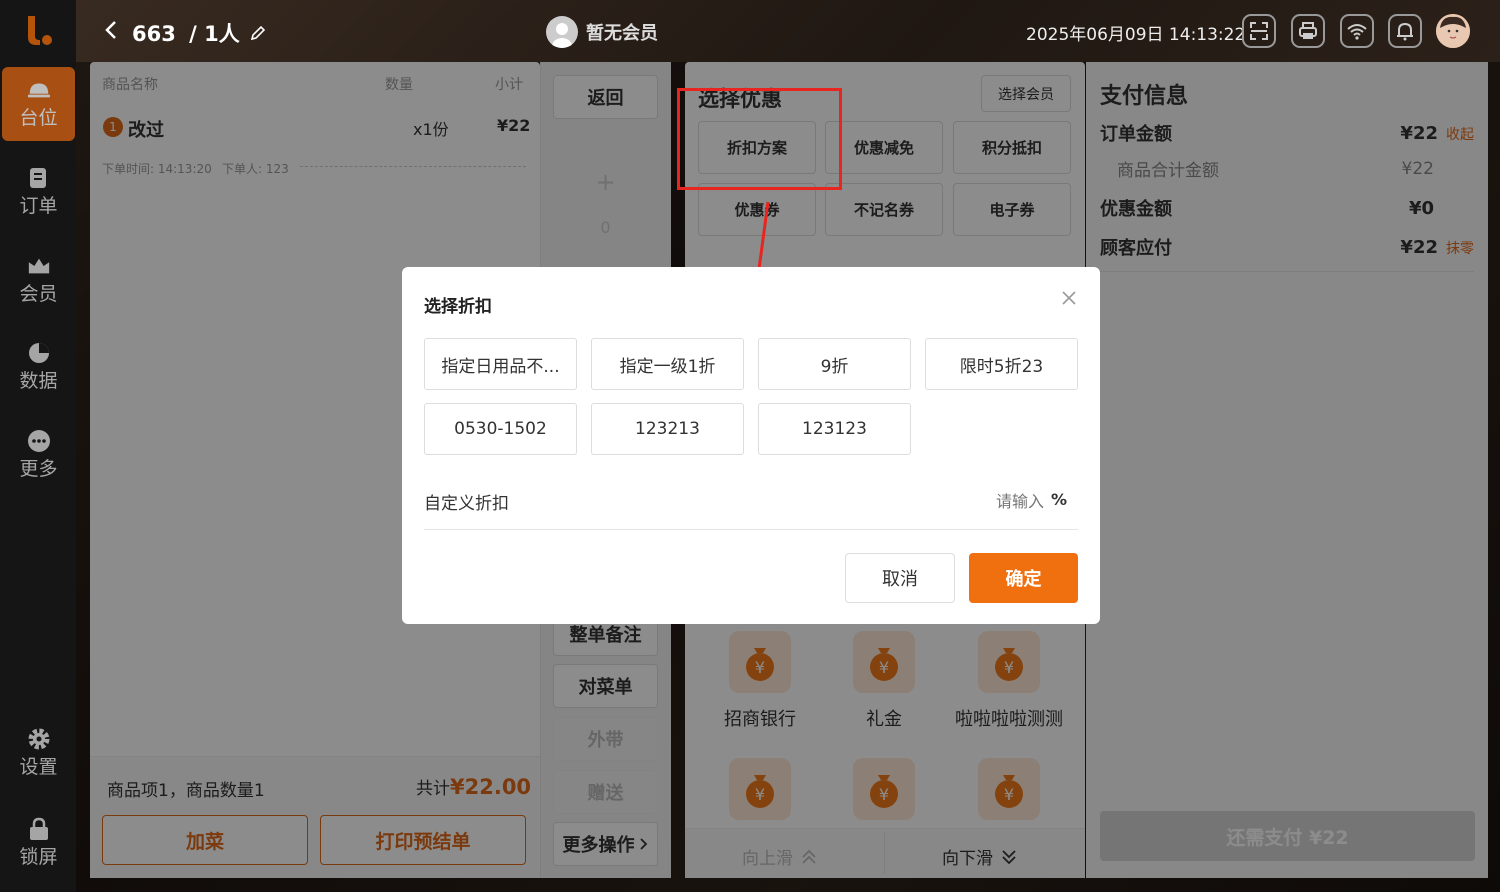 The width and height of the screenshot is (1500, 892). Describe the element at coordinates (1136, 35) in the screenshot. I see `datetime: 2025年06月09日 14:13:22` at that location.